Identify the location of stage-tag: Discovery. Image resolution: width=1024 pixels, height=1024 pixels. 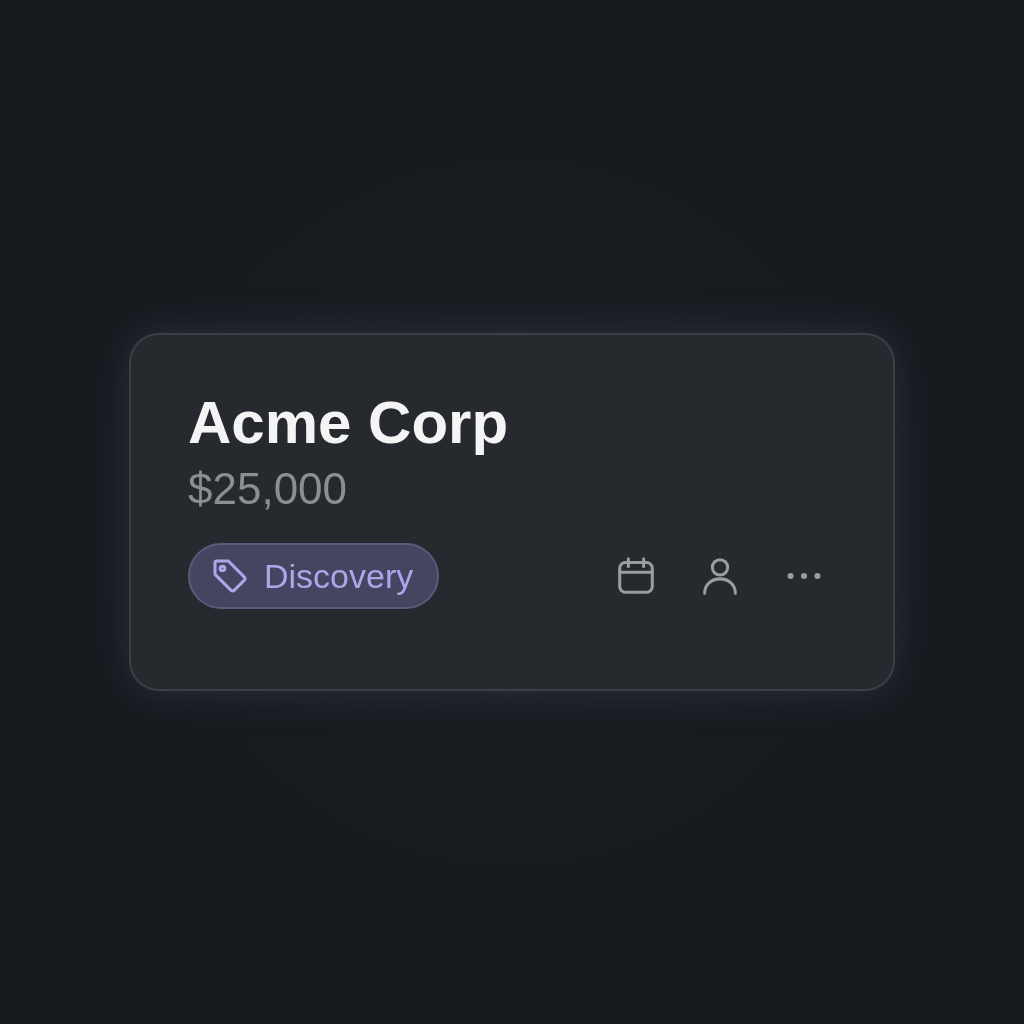
(314, 576).